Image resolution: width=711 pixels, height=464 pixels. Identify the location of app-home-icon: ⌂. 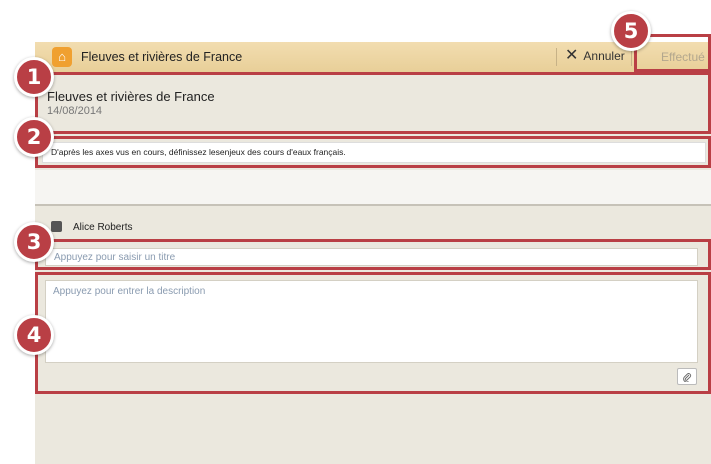
(62, 57).